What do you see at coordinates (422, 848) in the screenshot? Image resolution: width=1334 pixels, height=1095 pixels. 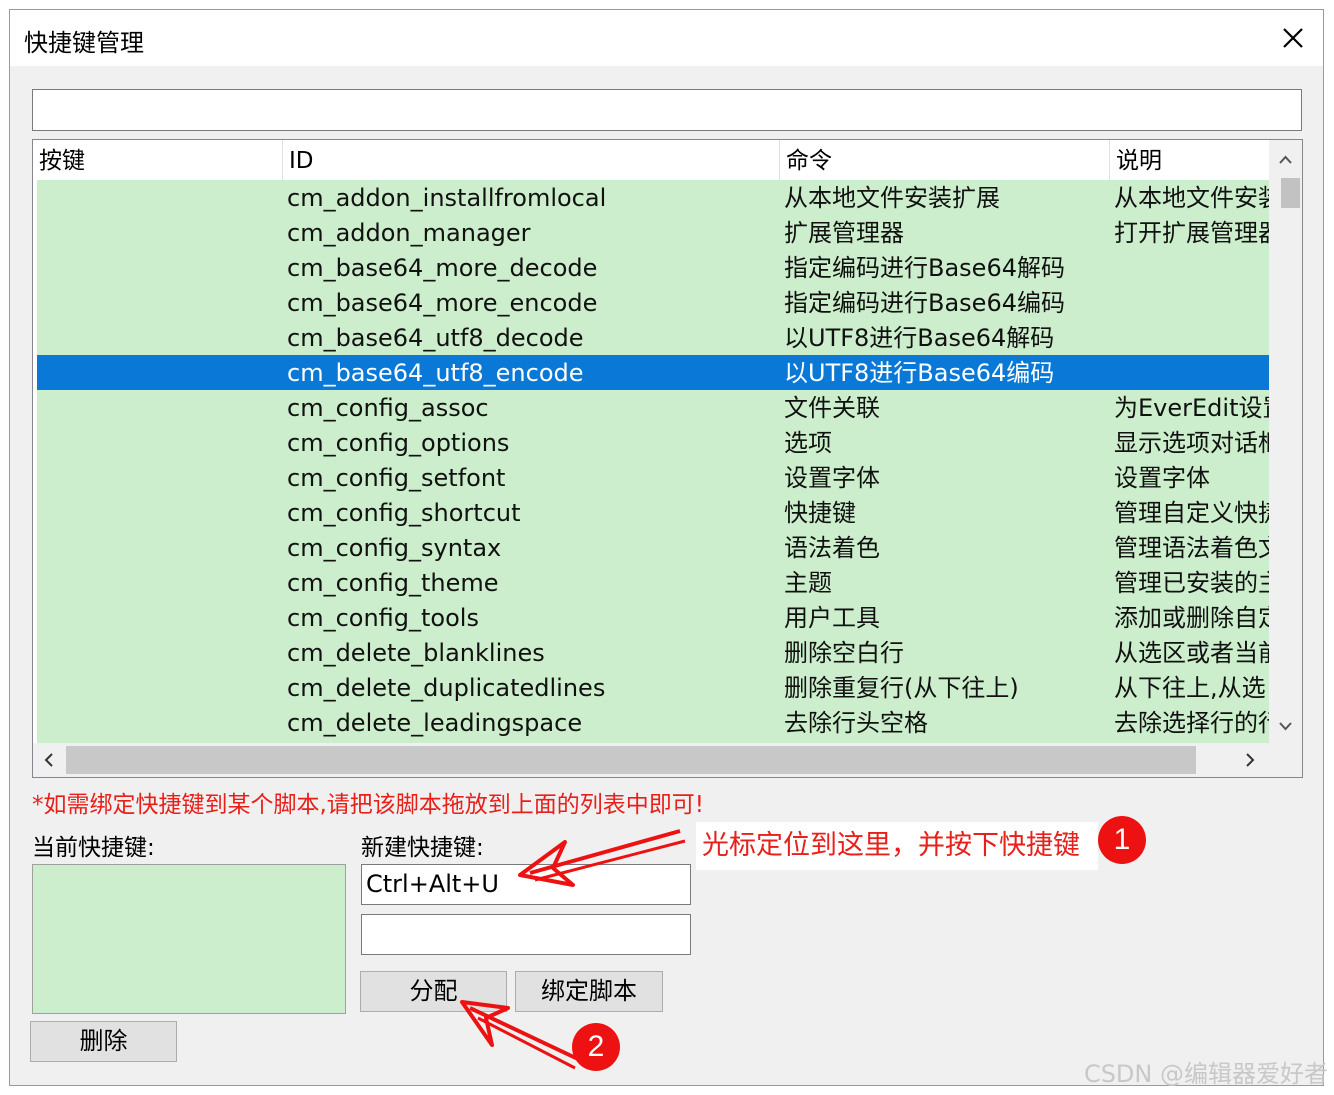 I see `new-shortcut-label: 新建快捷键:` at bounding box center [422, 848].